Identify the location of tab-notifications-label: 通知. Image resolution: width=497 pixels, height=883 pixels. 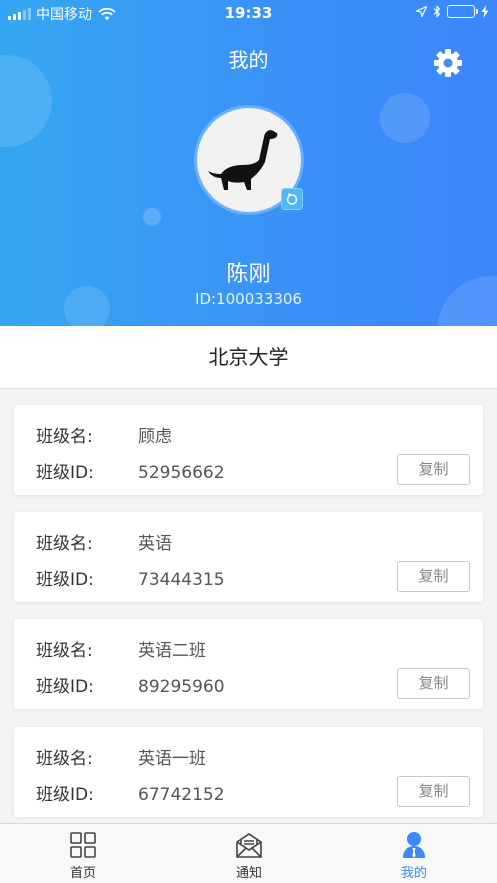
(248, 873).